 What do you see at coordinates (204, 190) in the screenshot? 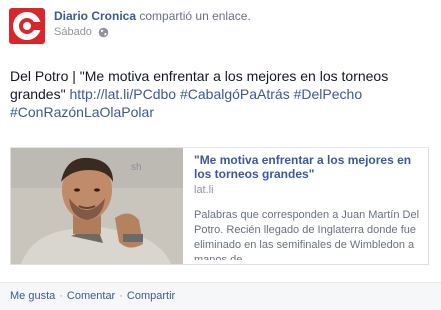
I see `link-domain: lat.li` at bounding box center [204, 190].